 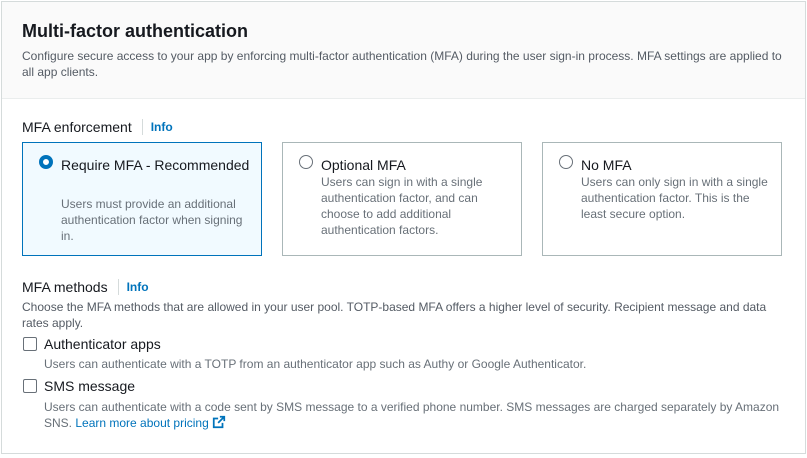 What do you see at coordinates (219, 424) in the screenshot?
I see `external-link-icon` at bounding box center [219, 424].